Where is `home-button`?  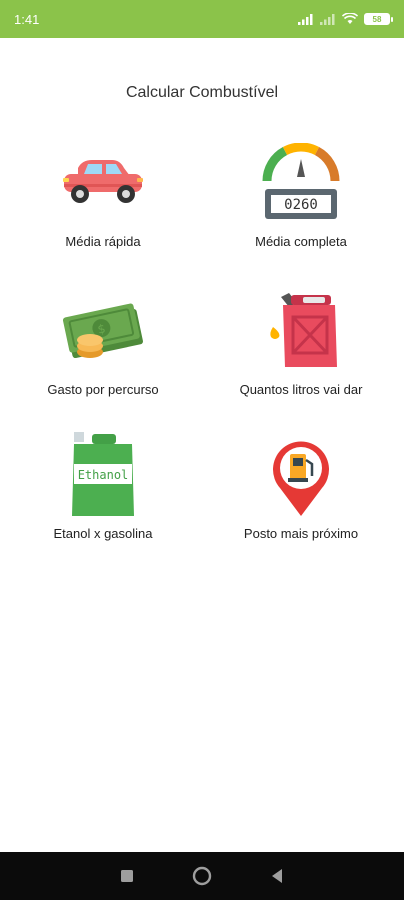
home-button is located at coordinates (202, 876).